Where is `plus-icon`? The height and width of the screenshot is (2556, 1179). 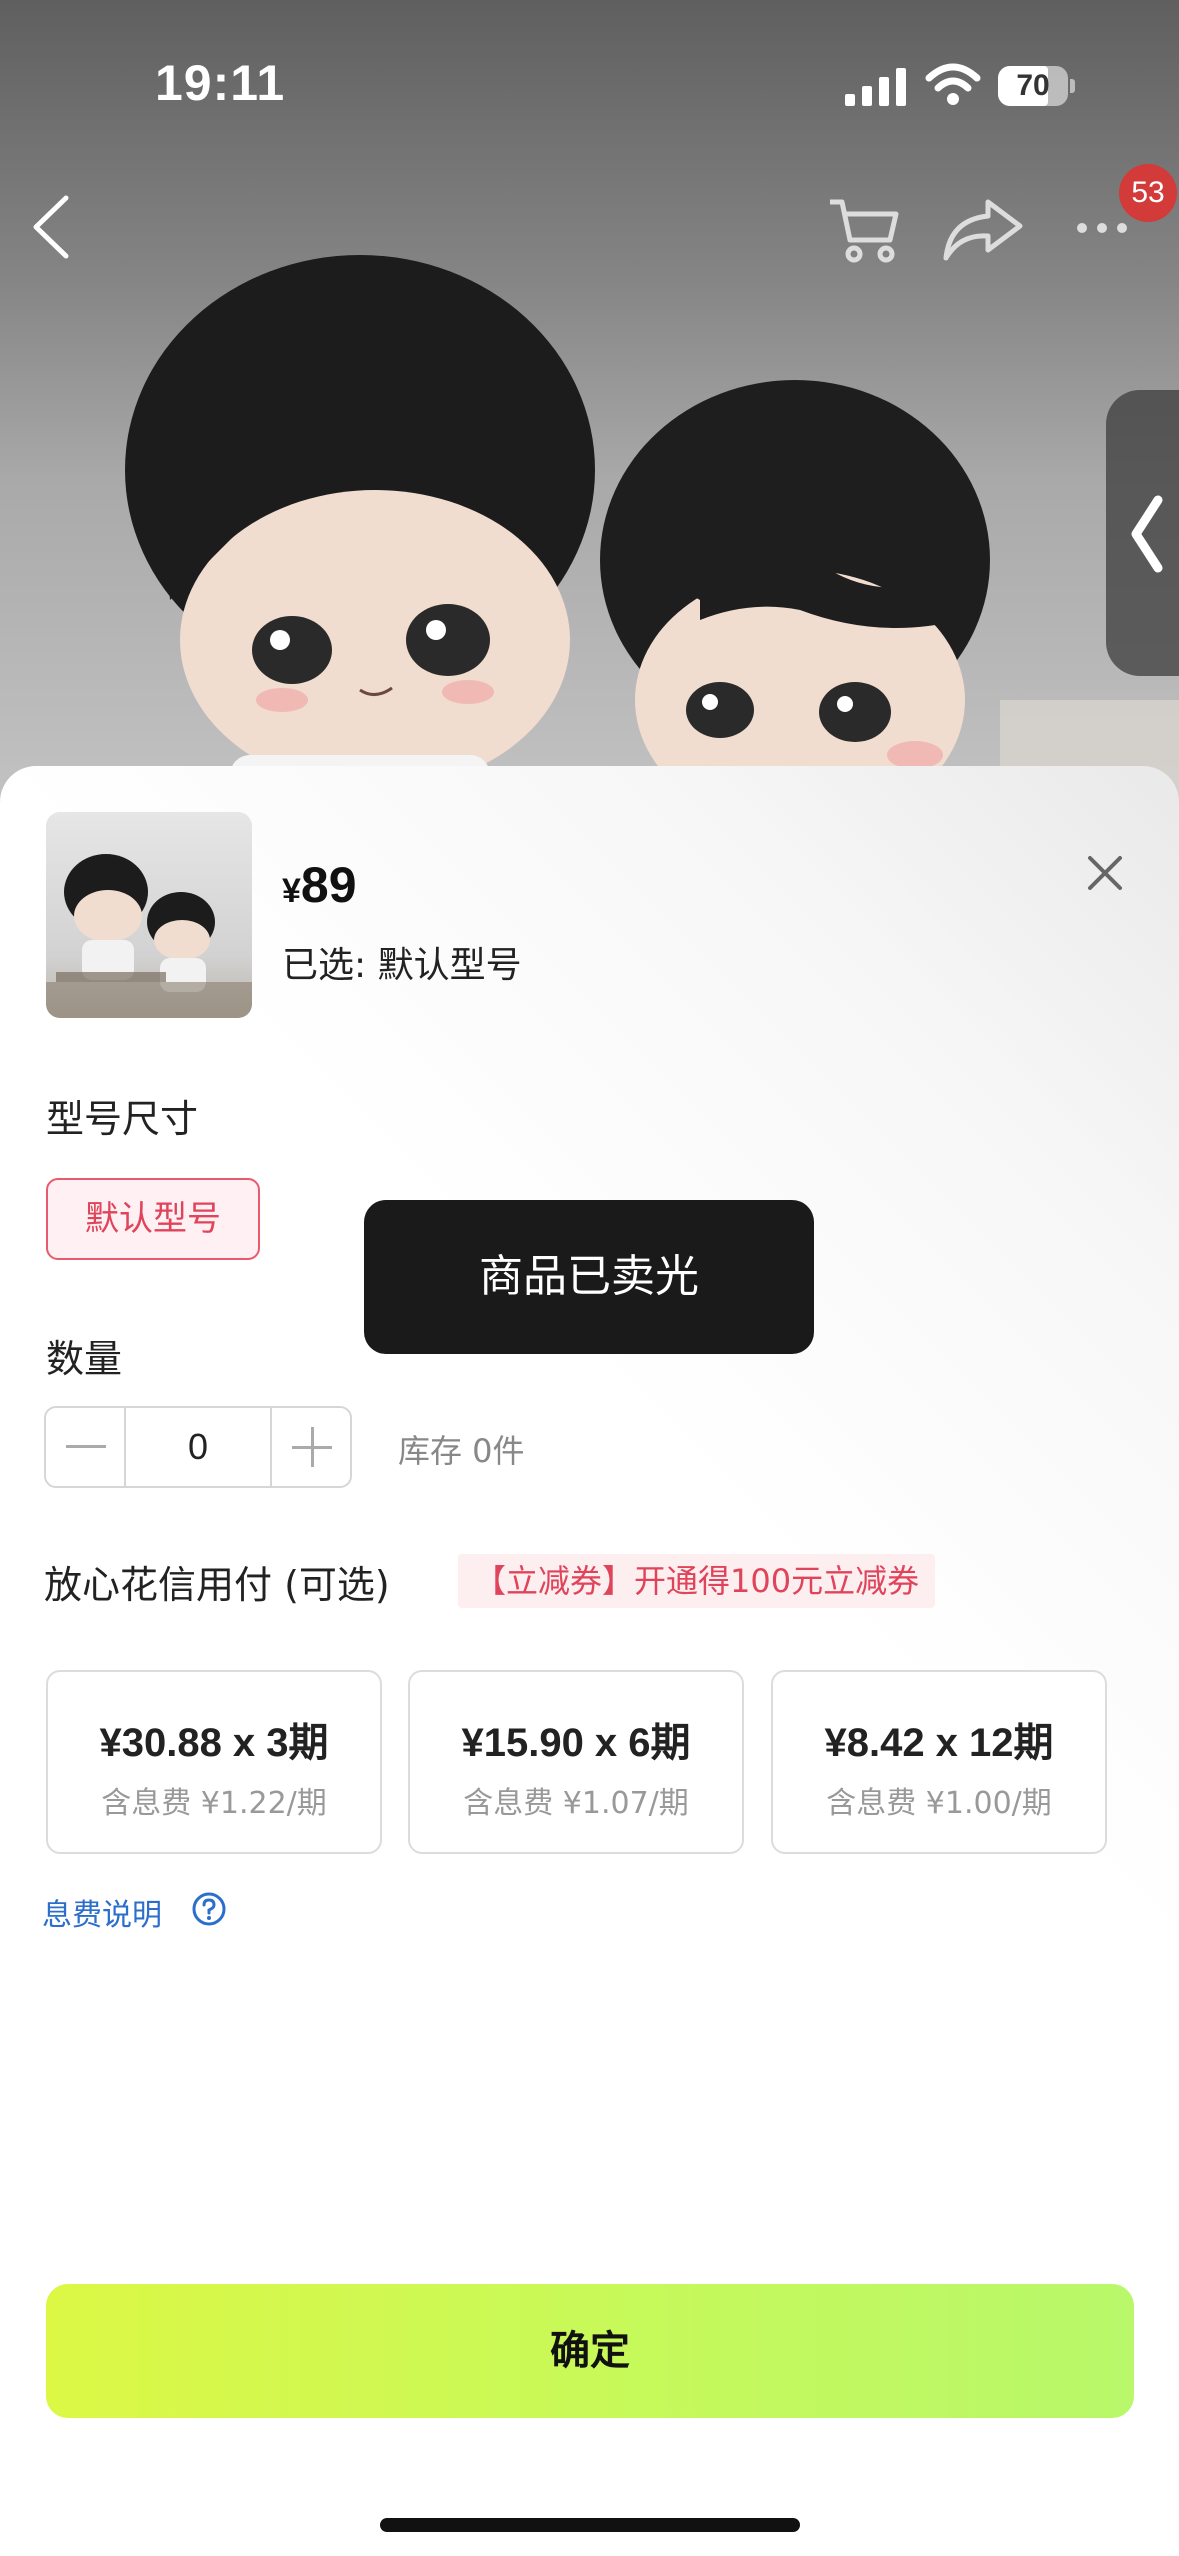 plus-icon is located at coordinates (312, 1447).